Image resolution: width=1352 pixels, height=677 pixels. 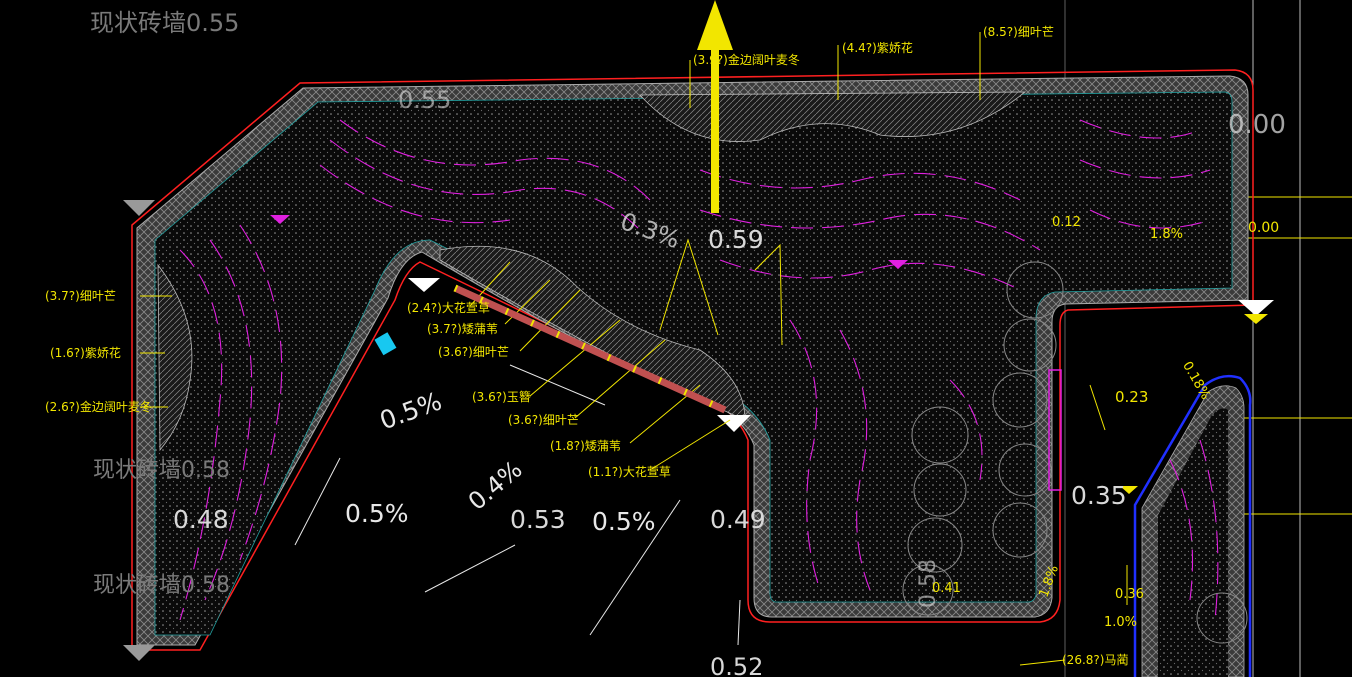 What do you see at coordinates (629, 471) in the screenshot?
I see `plant-label: (1.1?)大花萱草` at bounding box center [629, 471].